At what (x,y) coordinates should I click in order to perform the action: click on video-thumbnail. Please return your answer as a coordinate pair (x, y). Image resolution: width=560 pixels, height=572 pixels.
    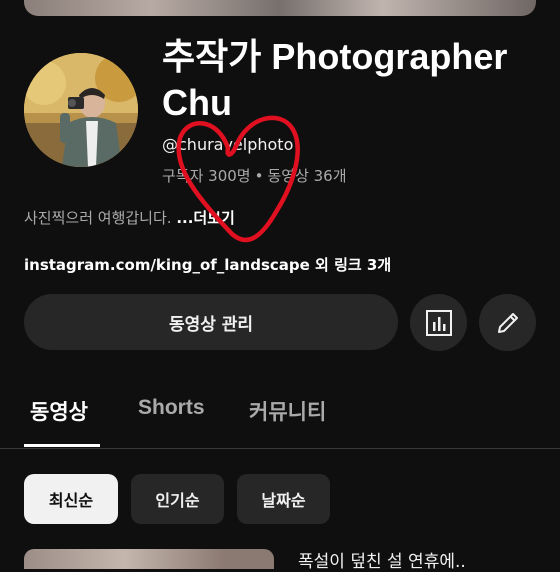
    Looking at the image, I should click on (149, 559).